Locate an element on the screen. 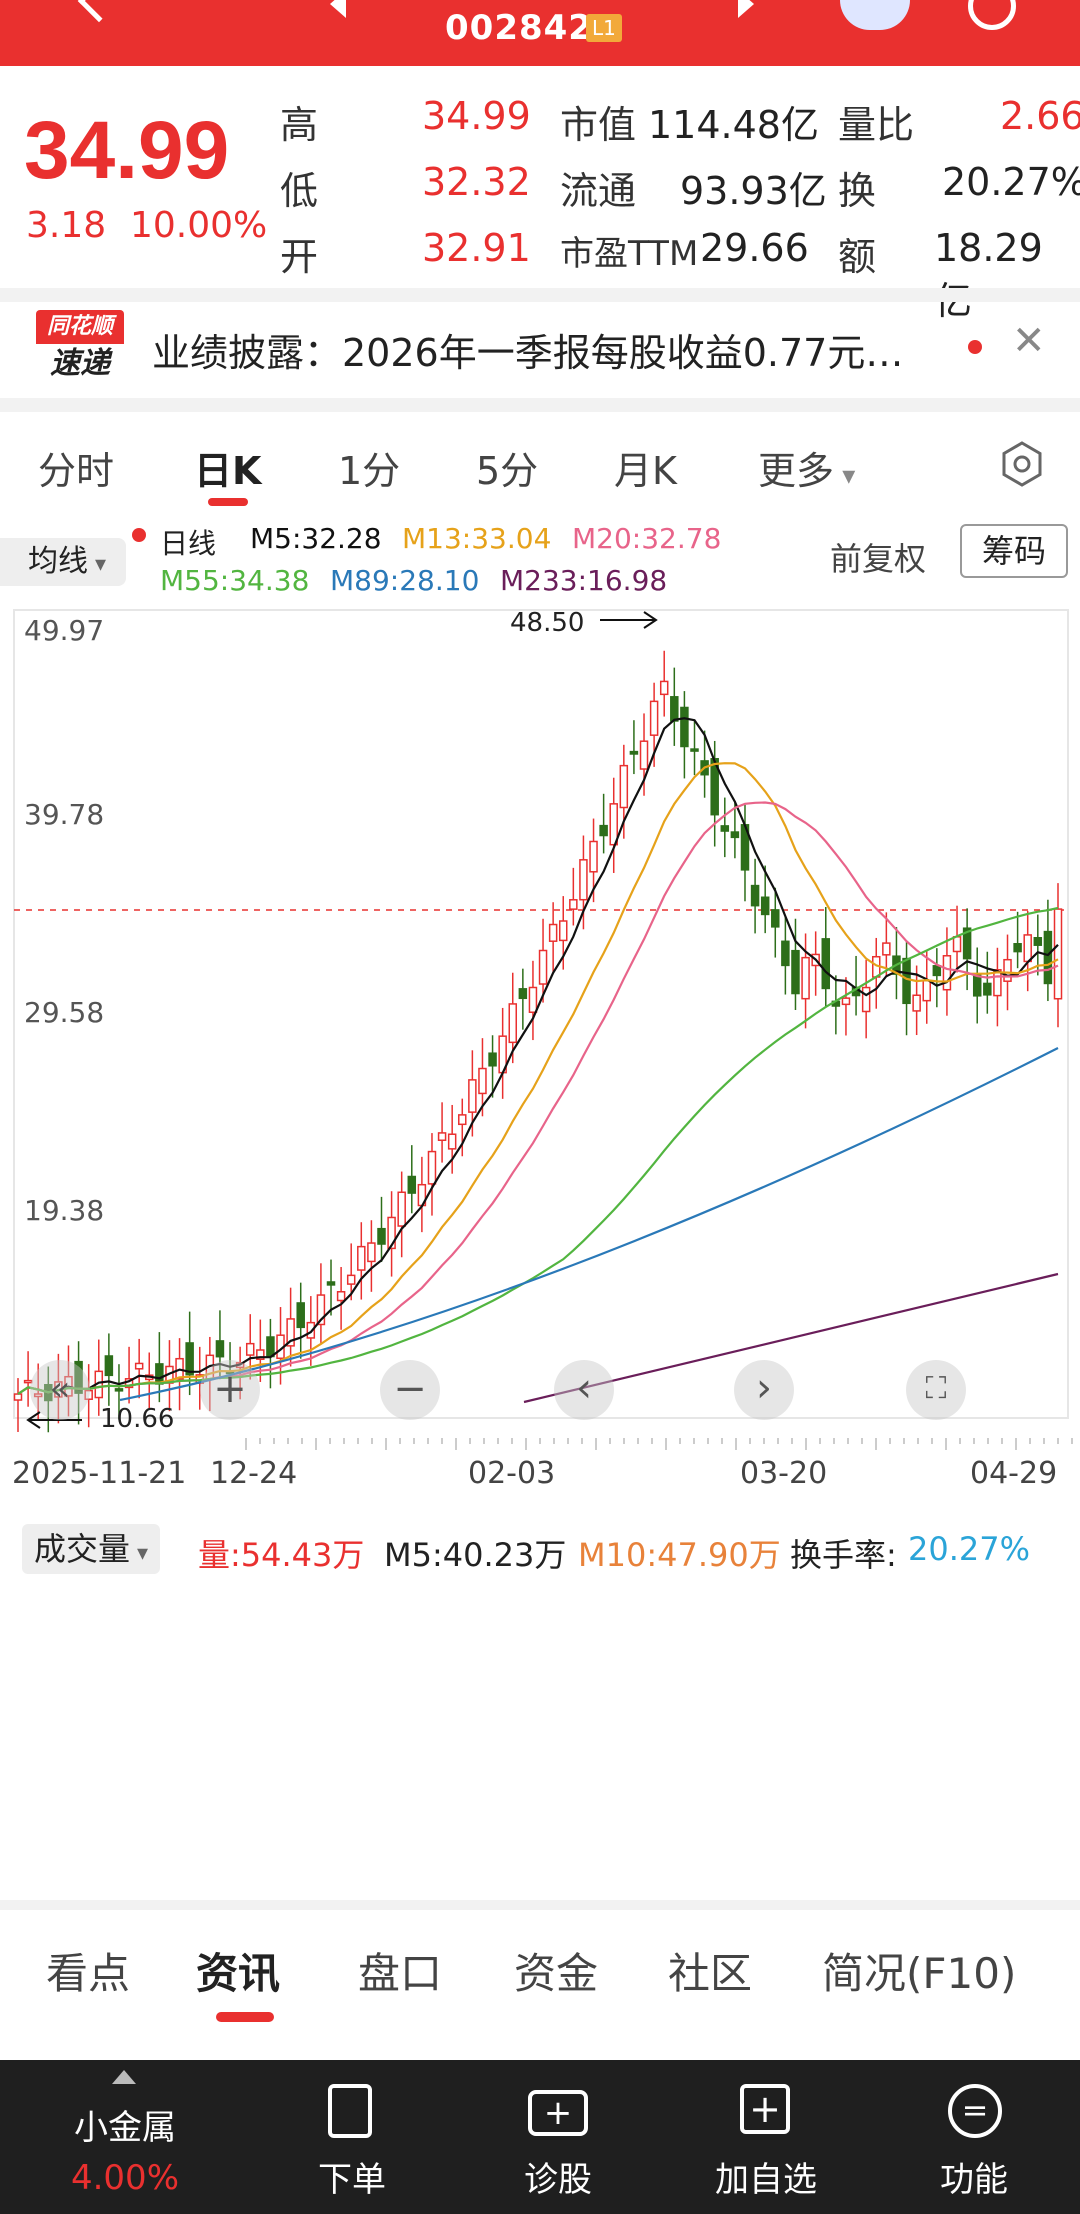 The image size is (1080, 2214). low-marker-label: 10.66 is located at coordinates (137, 1419).